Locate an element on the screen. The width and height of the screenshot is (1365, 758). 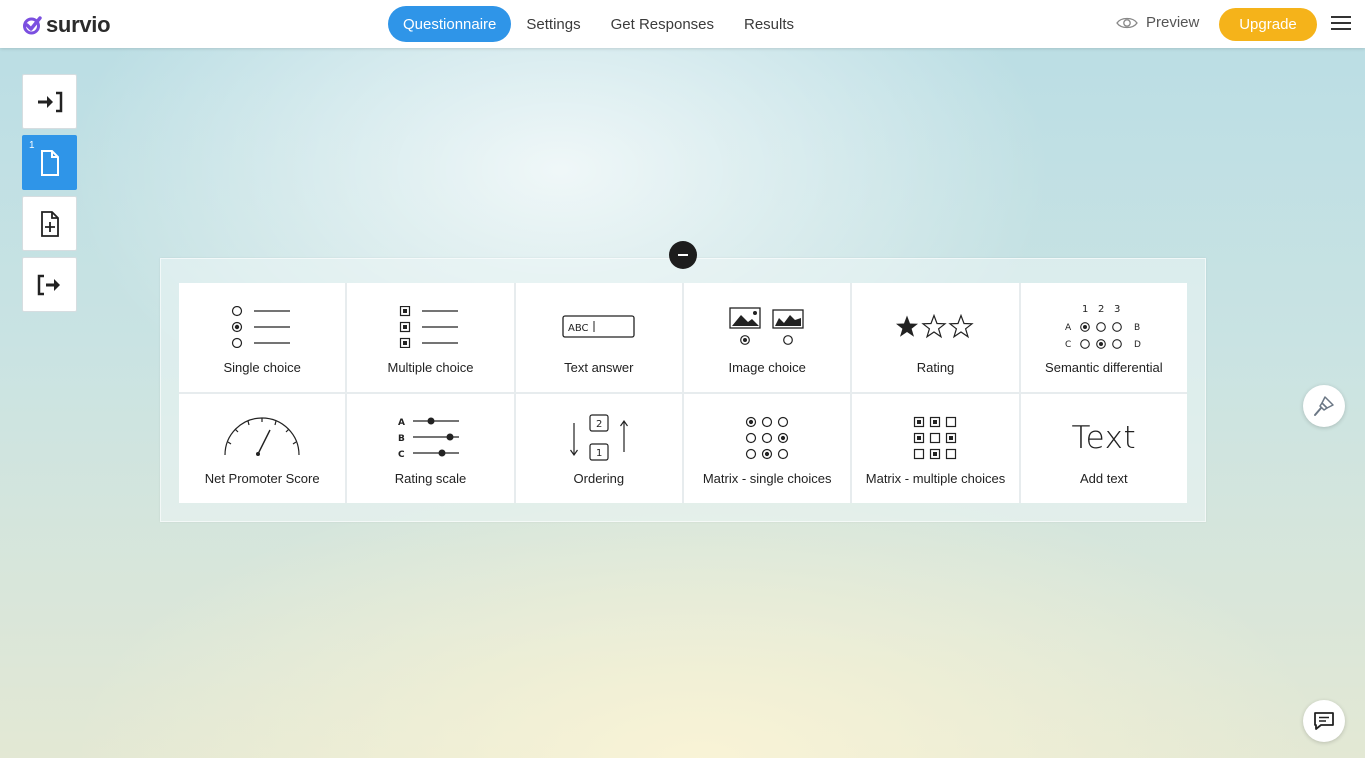
question-type-label: Text answer is located at coordinates (599, 367).